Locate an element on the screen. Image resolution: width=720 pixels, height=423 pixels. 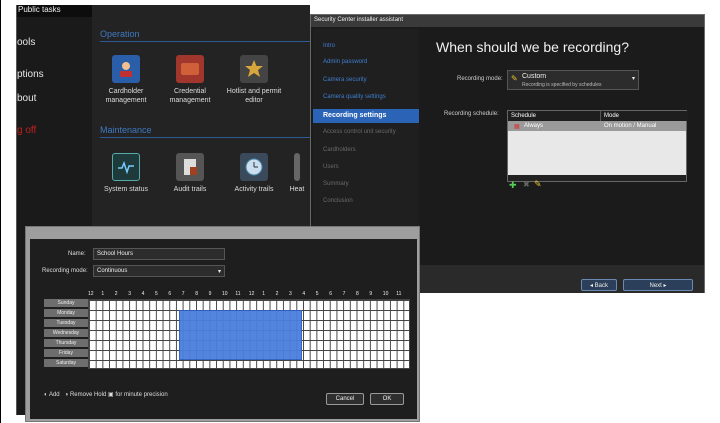
recording-mode-label: Recording mode: is located at coordinates (480, 79).